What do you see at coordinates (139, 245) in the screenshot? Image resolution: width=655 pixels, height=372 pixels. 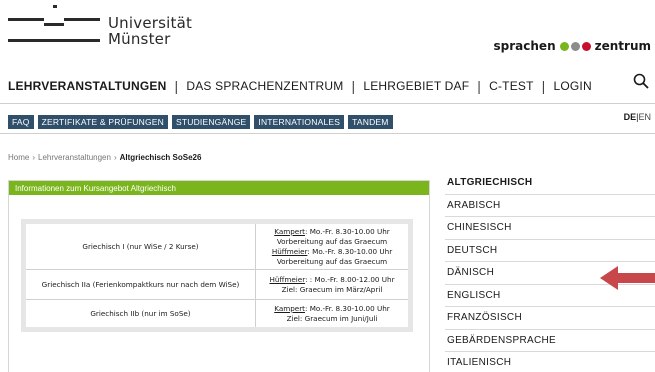 I see `course-name: Griechisch I (nur WiSe / 2 Kurse)` at bounding box center [139, 245].